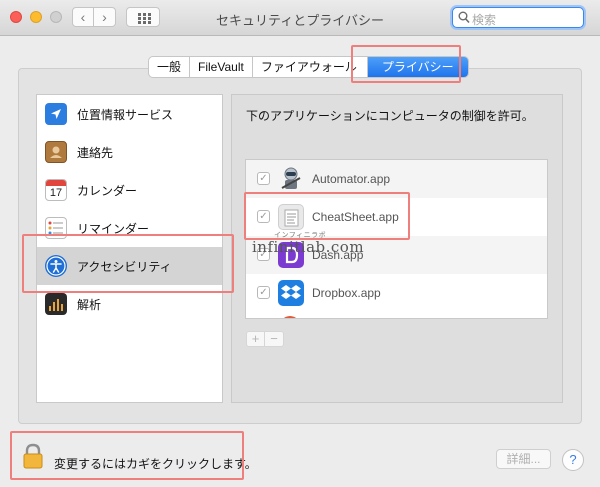 Image resolution: width=600 pixels, height=487 pixels. What do you see at coordinates (33, 456) in the screenshot?
I see `lock-icon` at bounding box center [33, 456].